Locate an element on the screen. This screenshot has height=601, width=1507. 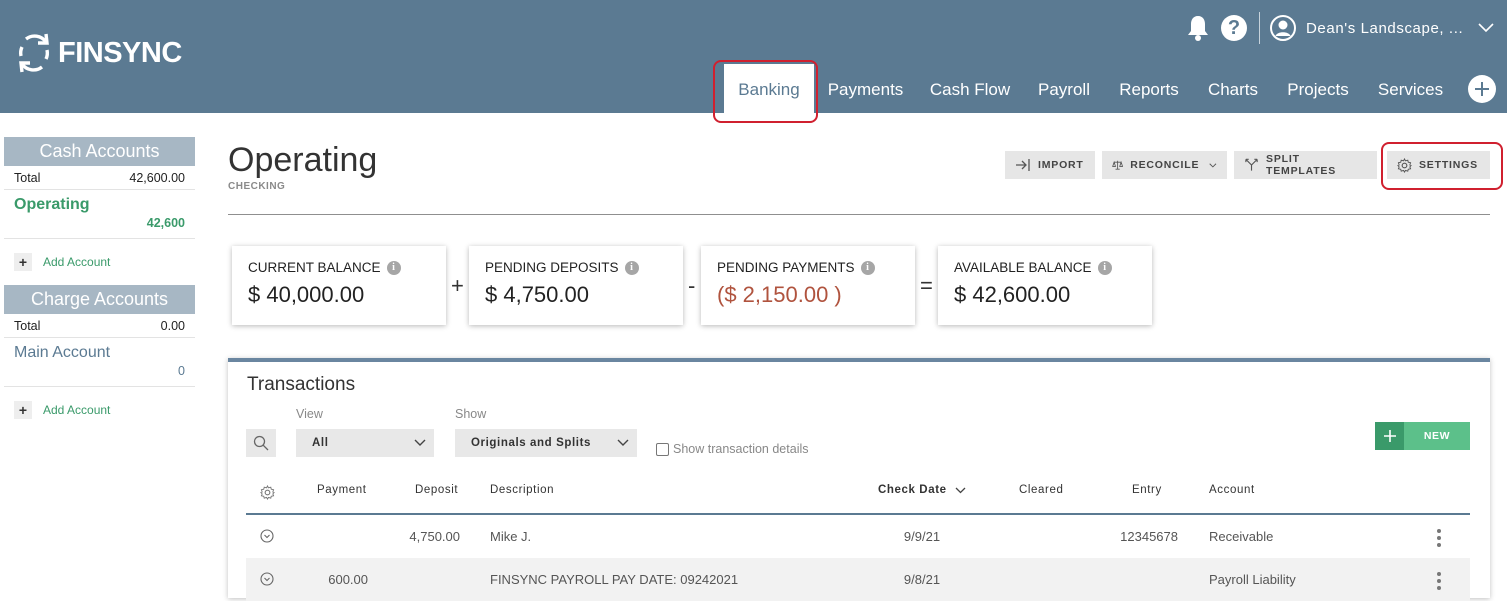
search-button is located at coordinates (261, 443).